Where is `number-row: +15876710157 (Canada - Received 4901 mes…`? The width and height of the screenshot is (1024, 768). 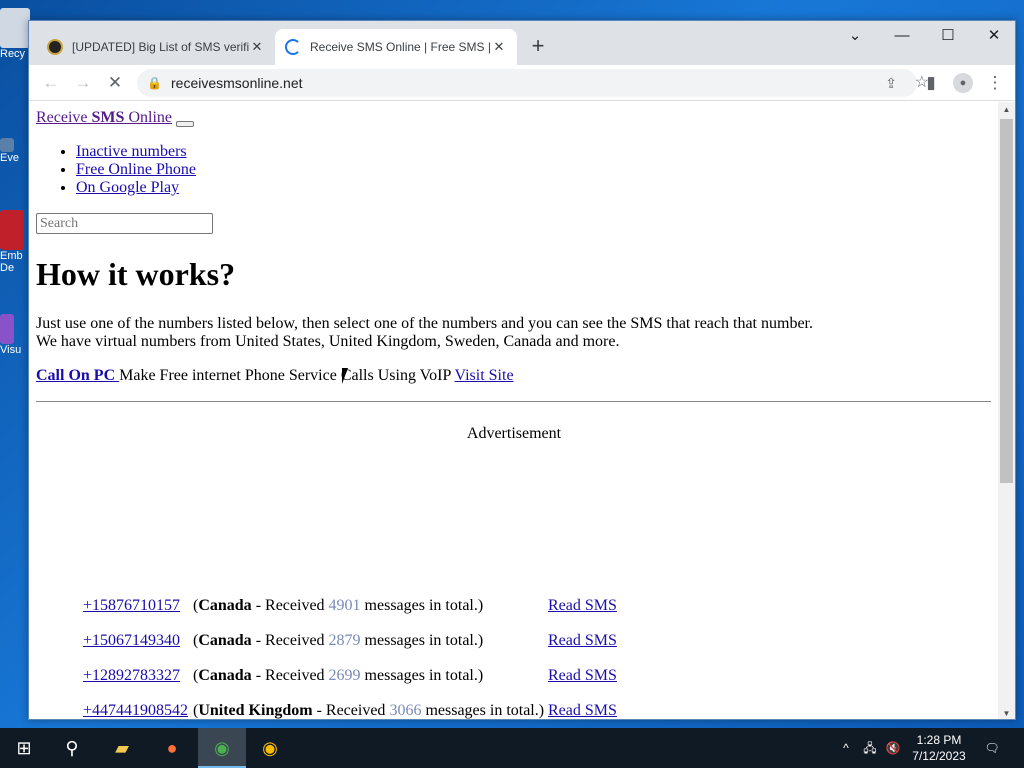
number-row: +15876710157 (Canada - Received 4901 mes… is located at coordinates (350, 614).